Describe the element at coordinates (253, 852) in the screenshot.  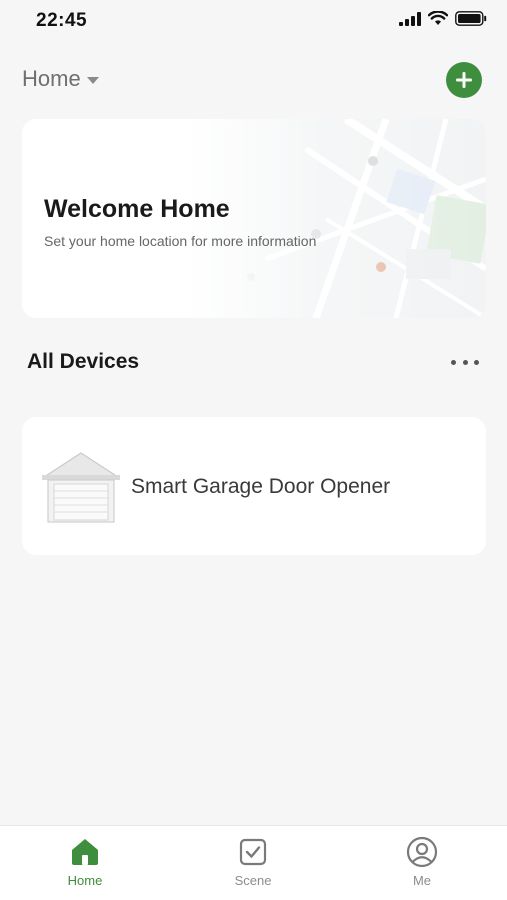
I see `scene-checkbox-icon` at that location.